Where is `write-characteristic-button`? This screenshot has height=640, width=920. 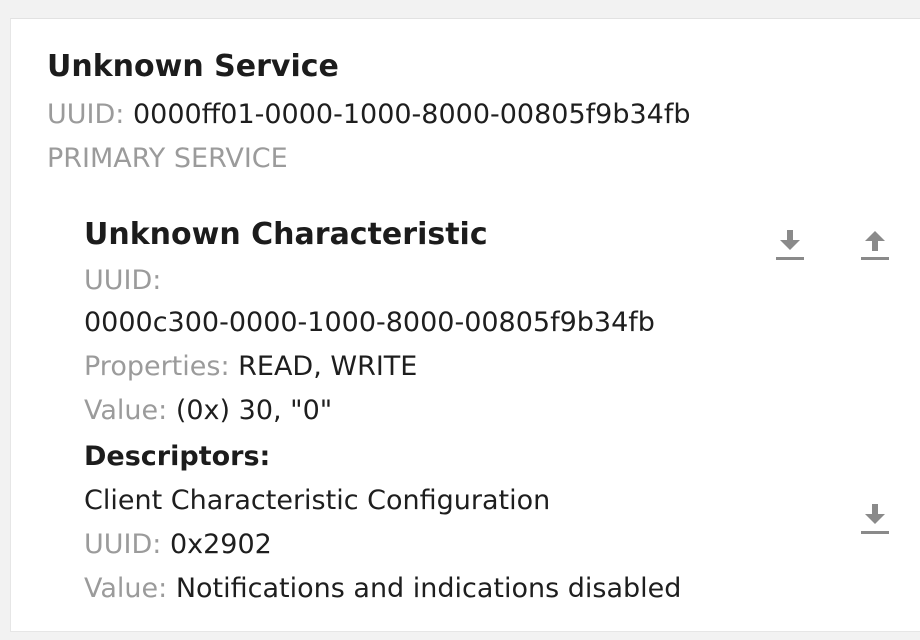 write-characteristic-button is located at coordinates (875, 247).